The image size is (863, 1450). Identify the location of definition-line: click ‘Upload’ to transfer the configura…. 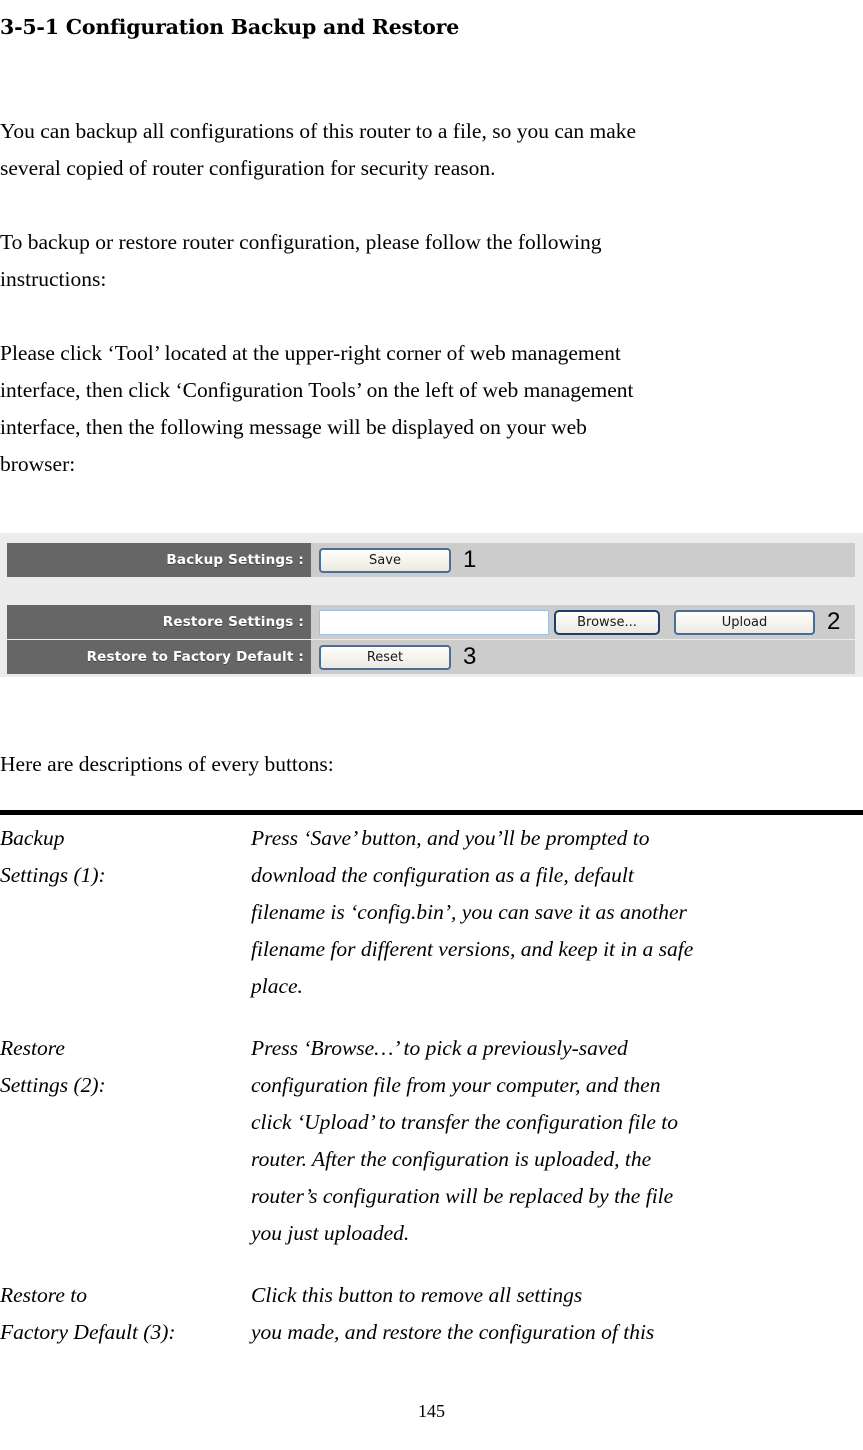
(464, 1122).